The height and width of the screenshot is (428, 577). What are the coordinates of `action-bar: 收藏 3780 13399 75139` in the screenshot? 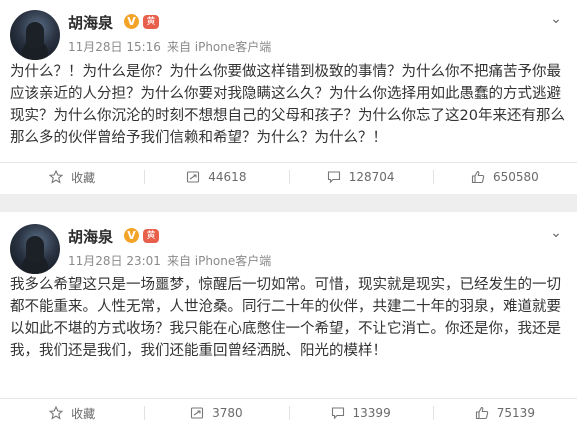 It's located at (288, 412).